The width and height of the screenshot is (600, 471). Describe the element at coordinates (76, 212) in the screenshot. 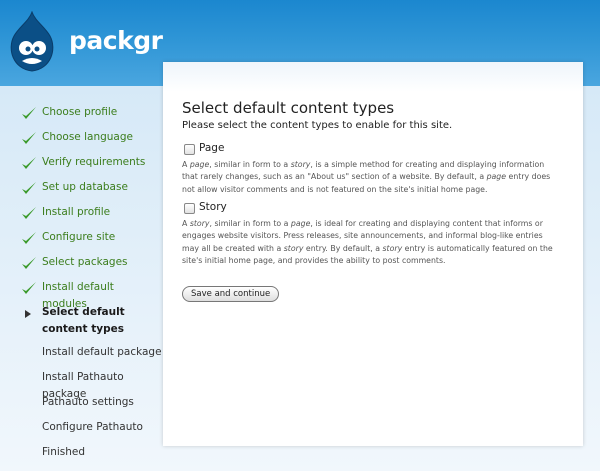

I see `install-step-label: Install profile` at that location.